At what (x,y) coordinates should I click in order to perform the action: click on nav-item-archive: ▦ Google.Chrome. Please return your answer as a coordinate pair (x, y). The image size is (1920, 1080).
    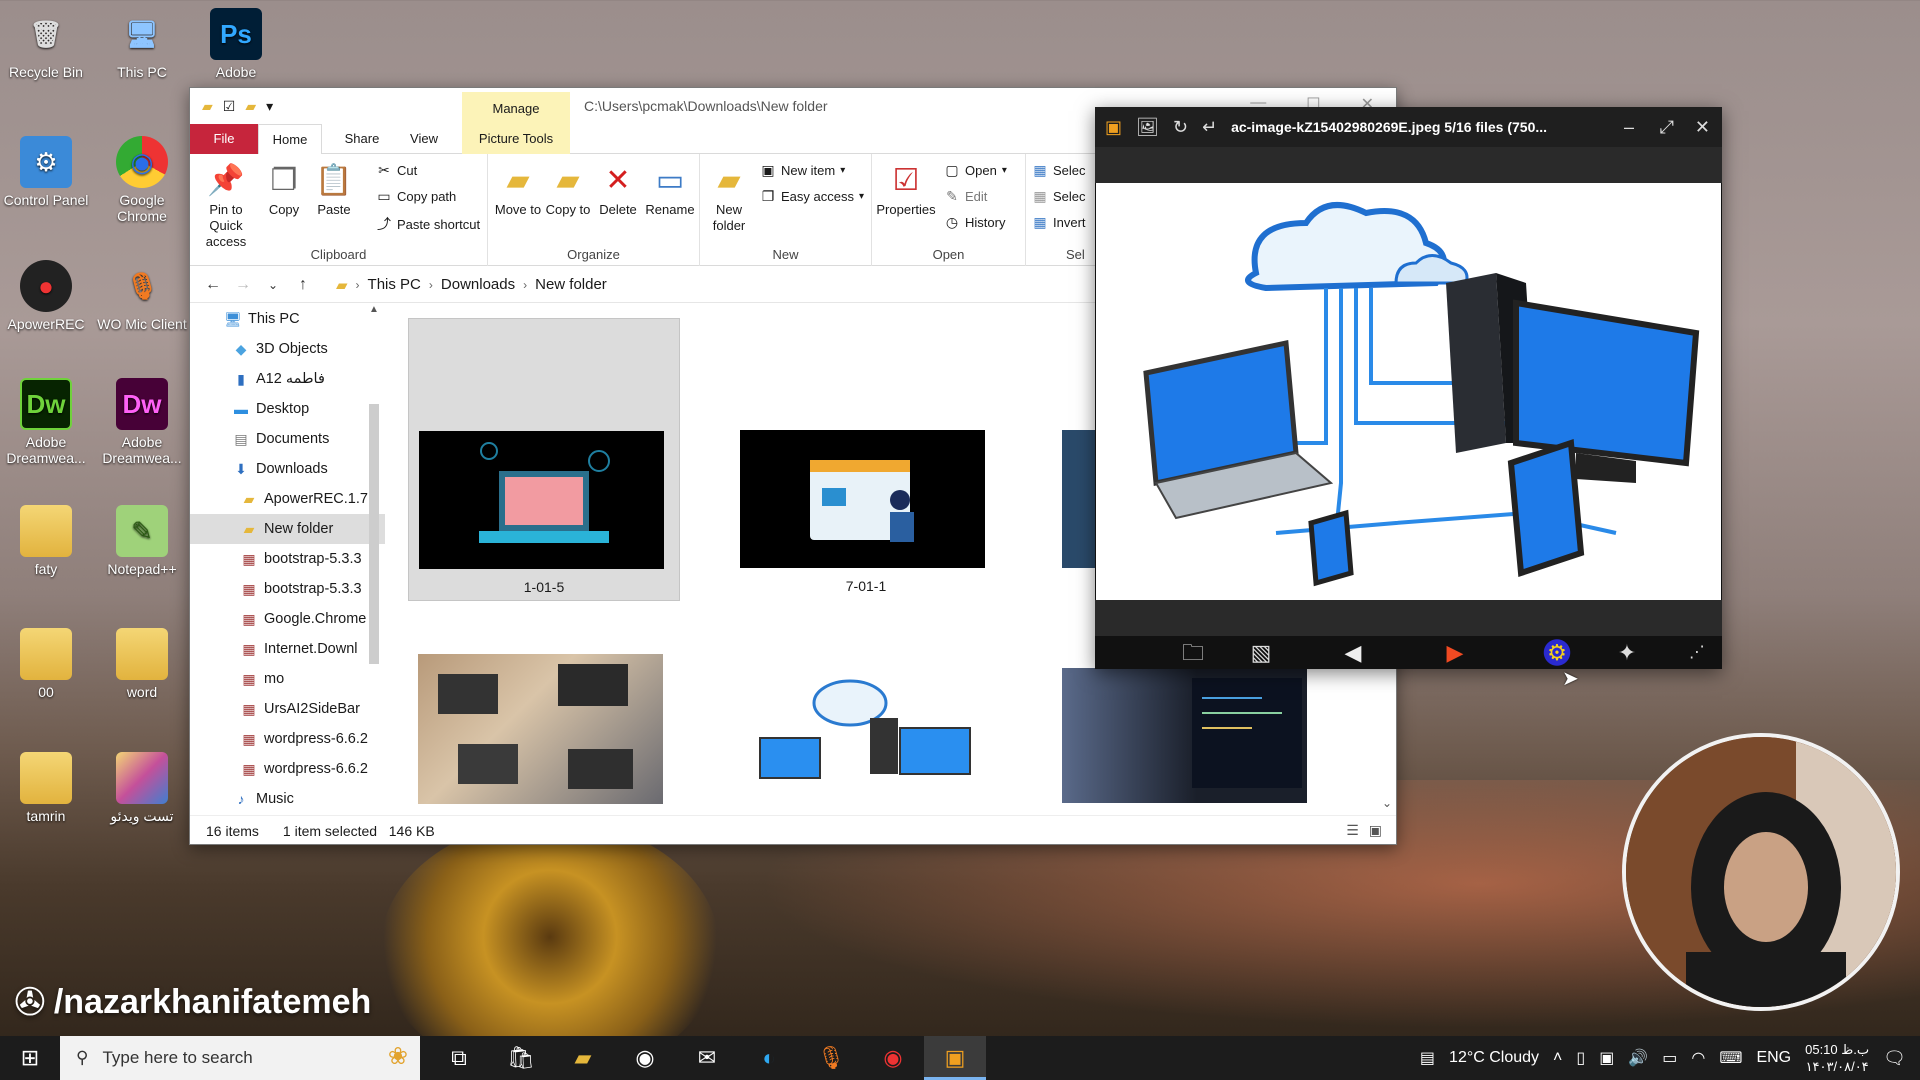
    Looking at the image, I should click on (287, 619).